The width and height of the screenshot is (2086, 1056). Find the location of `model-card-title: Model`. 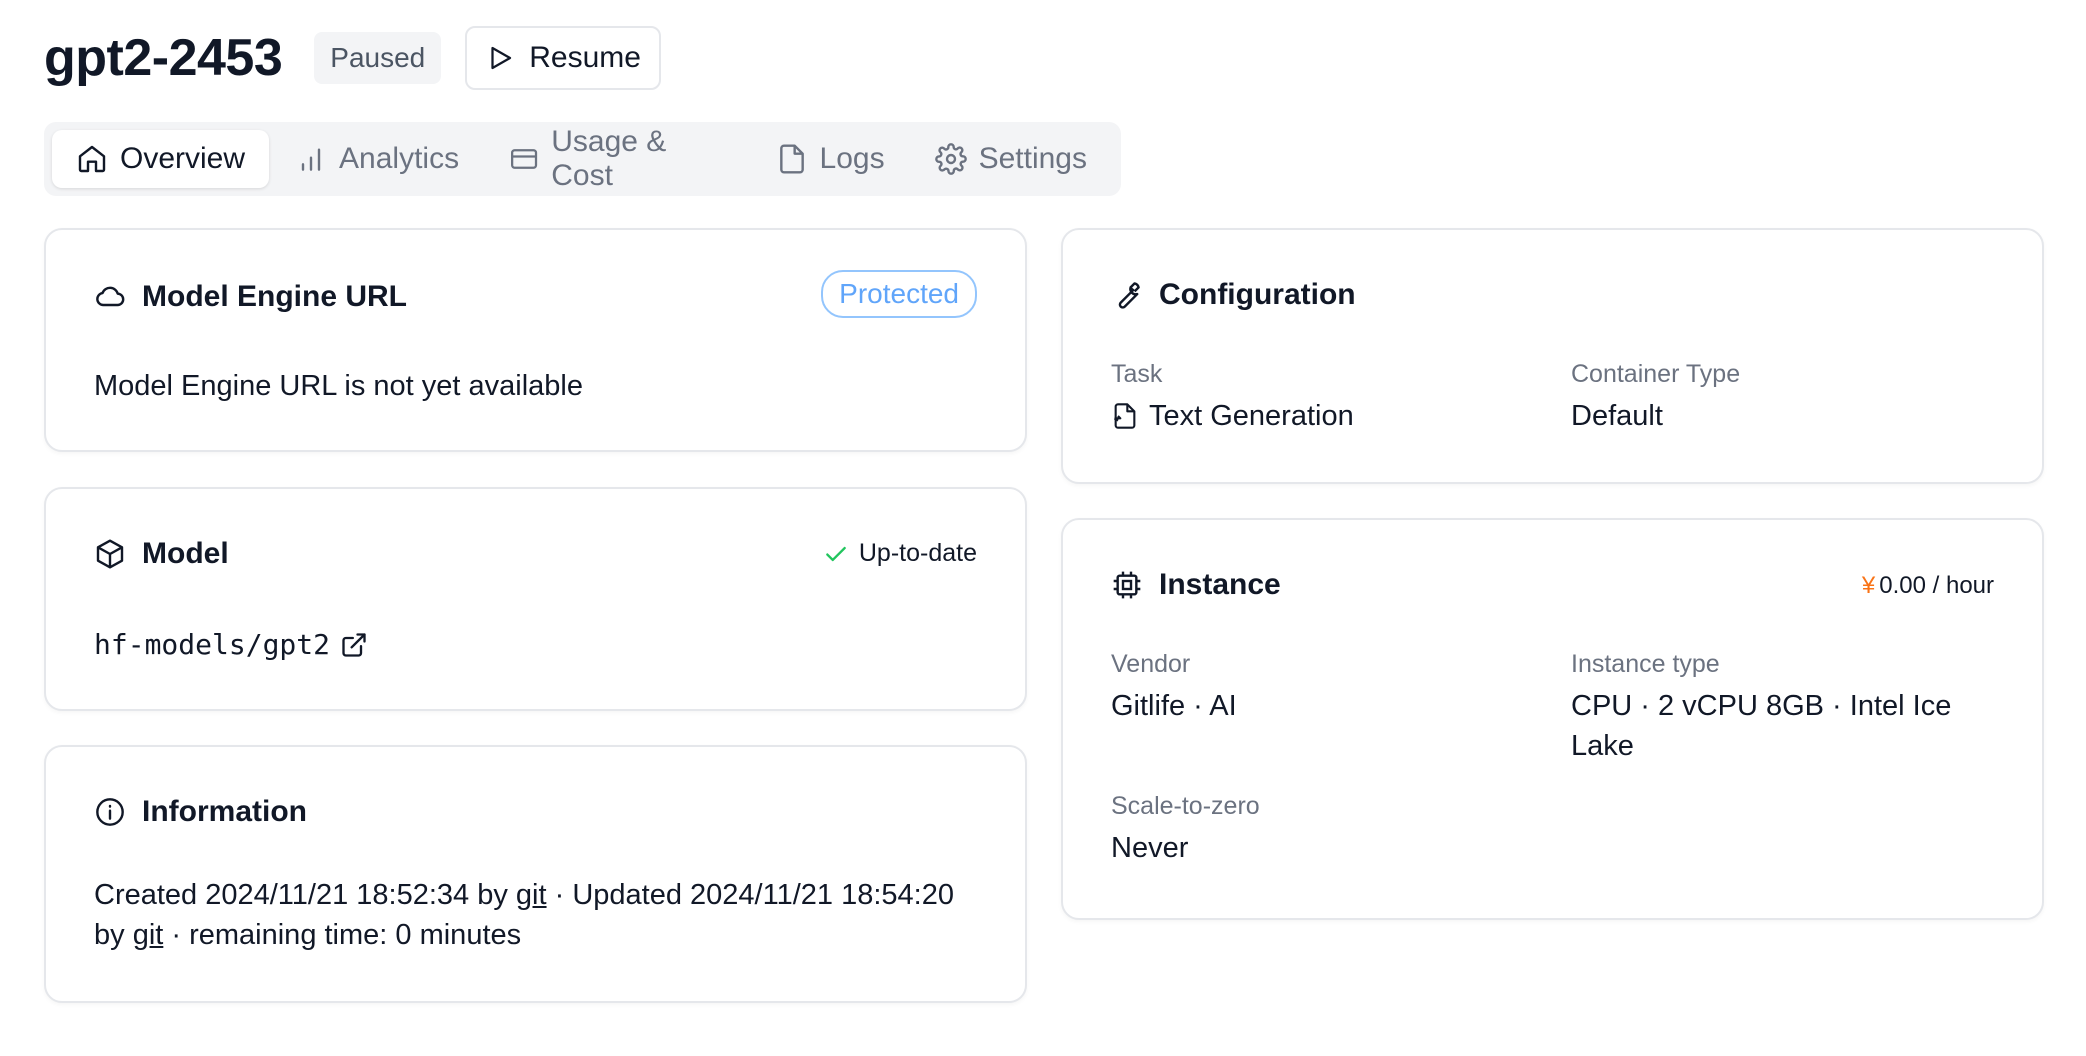

model-card-title: Model is located at coordinates (161, 554).